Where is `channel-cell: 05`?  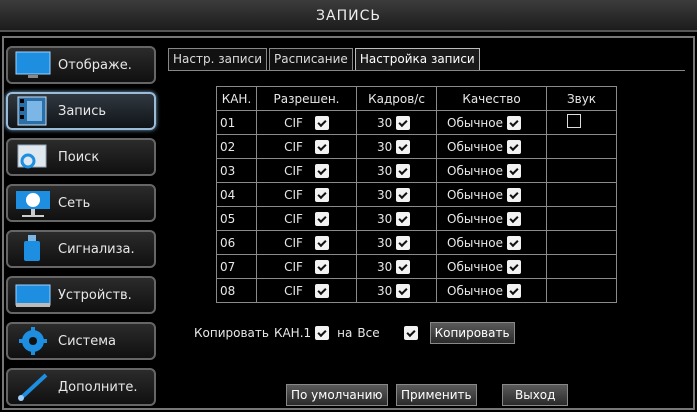
channel-cell: 05 is located at coordinates (236, 218).